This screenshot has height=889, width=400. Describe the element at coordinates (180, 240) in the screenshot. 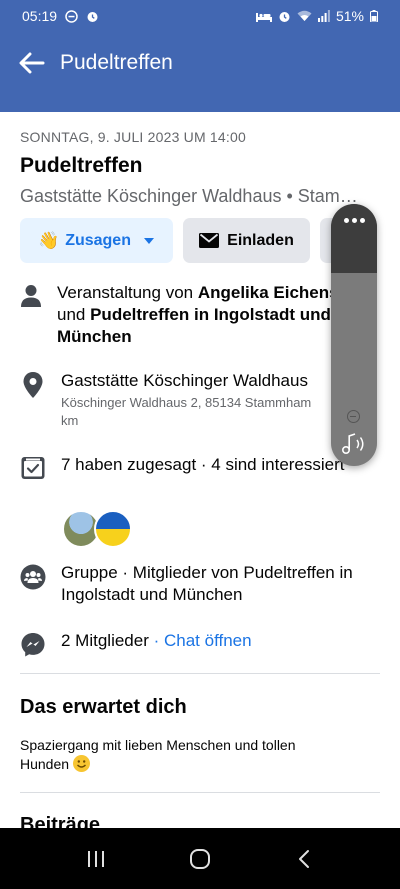

I see `action-buttons: 👋 Zusagen Einladen` at that location.